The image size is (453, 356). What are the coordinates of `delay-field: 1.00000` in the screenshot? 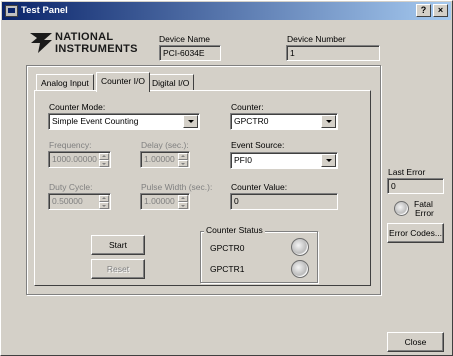 It's located at (165, 159).